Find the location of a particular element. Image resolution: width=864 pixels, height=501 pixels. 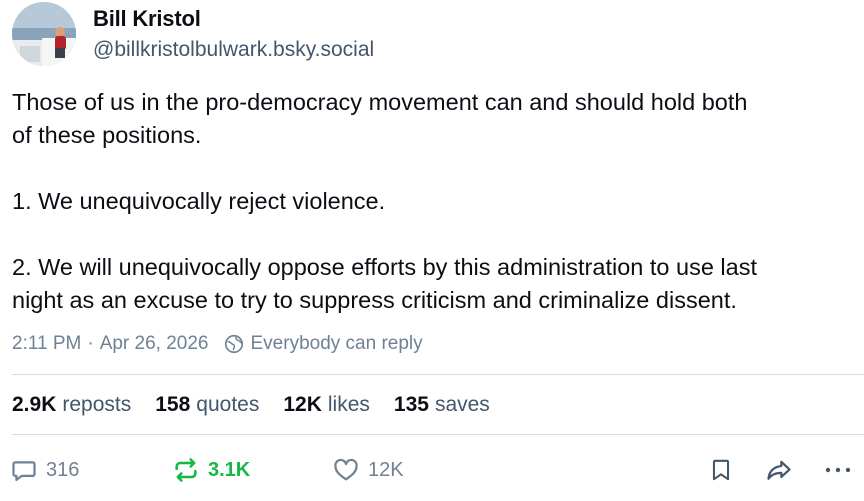

avatar-image is located at coordinates (44, 34).